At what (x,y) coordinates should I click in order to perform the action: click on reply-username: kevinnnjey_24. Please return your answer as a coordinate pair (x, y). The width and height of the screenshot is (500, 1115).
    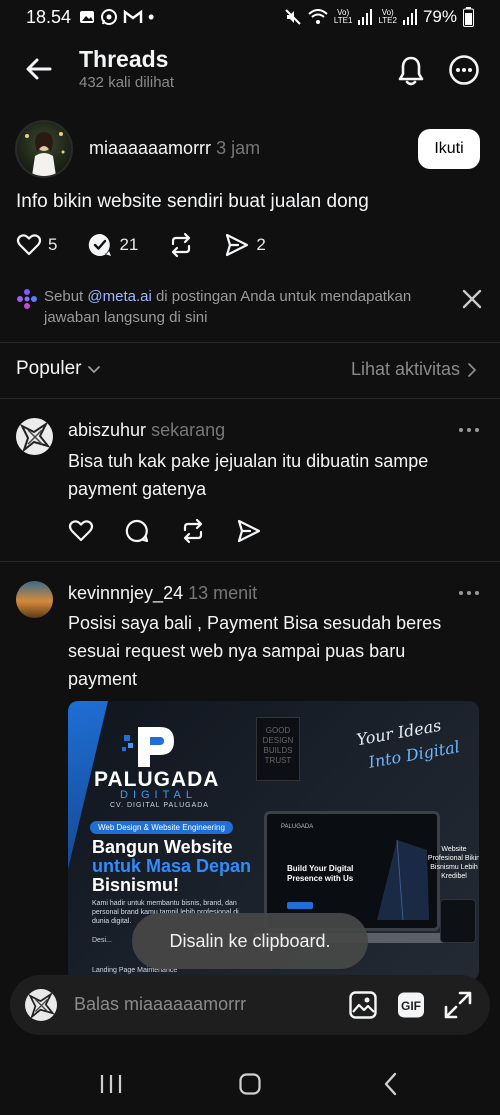
    Looking at the image, I should click on (125, 593).